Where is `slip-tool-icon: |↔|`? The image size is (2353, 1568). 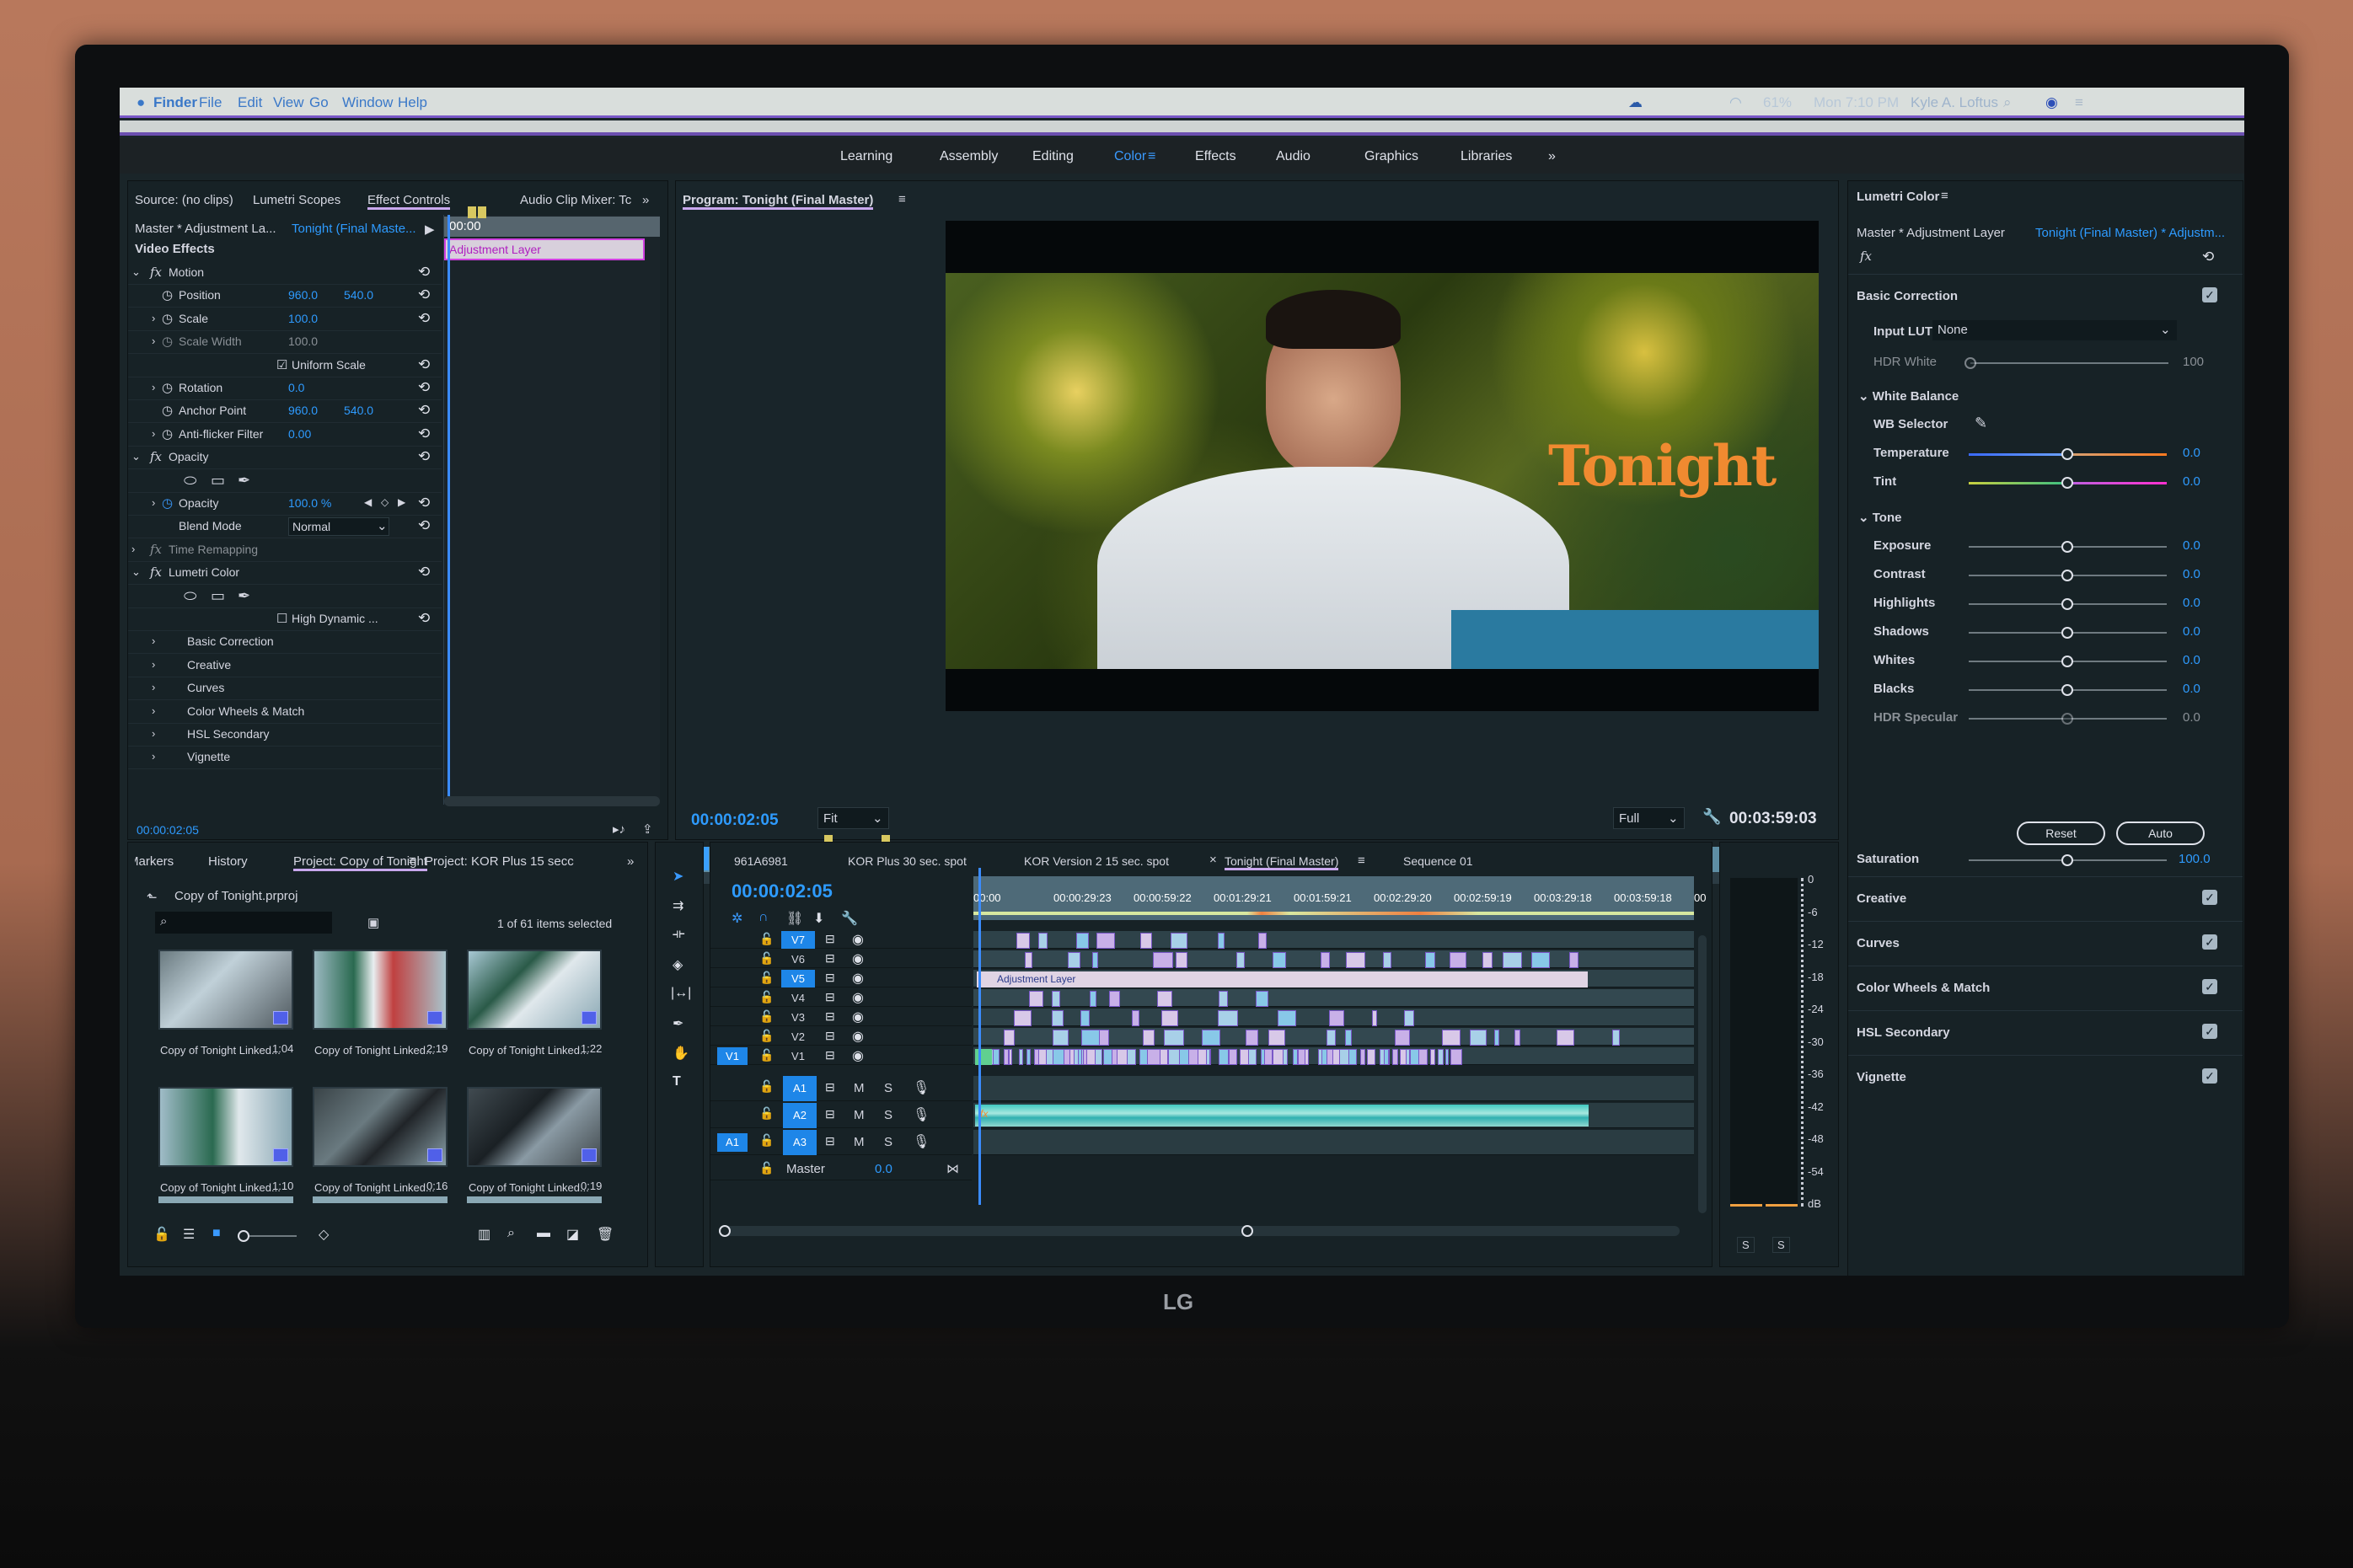 slip-tool-icon: |↔| is located at coordinates (681, 993).